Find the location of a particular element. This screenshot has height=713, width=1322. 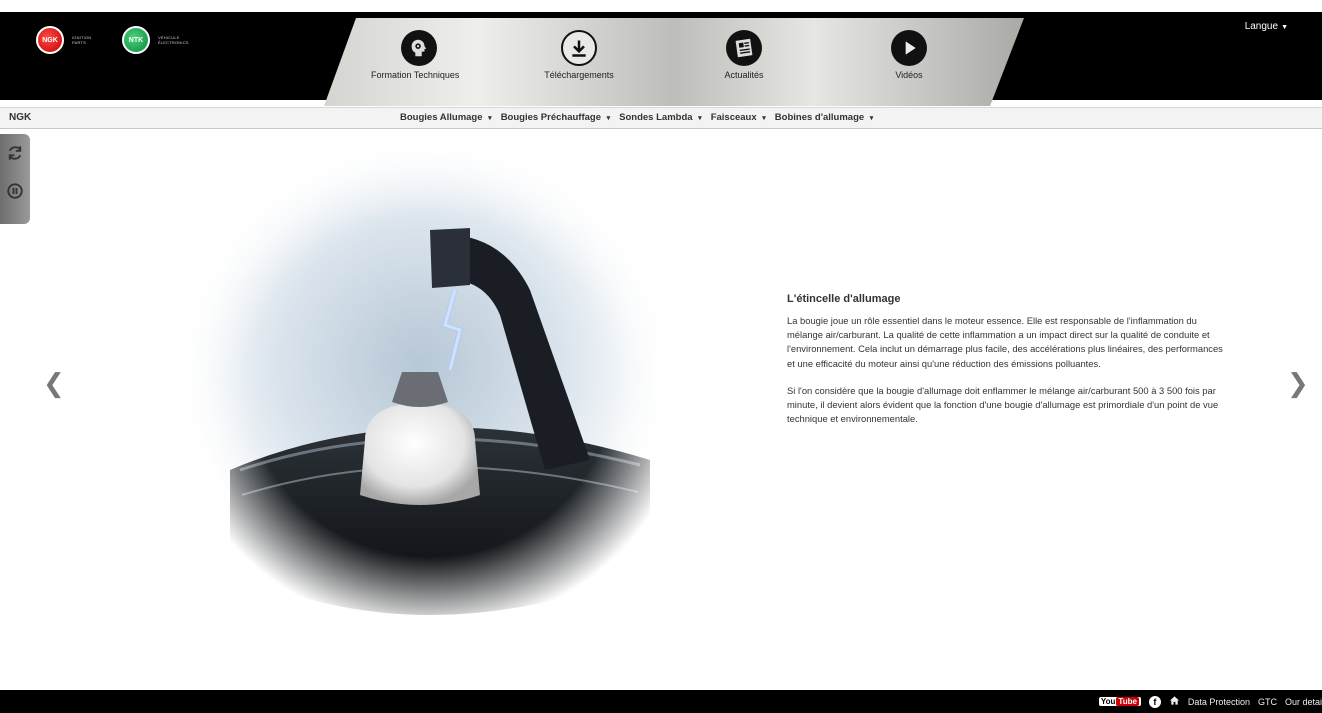

nav-telechargements-label: Téléchargements is located at coordinates (579, 75).